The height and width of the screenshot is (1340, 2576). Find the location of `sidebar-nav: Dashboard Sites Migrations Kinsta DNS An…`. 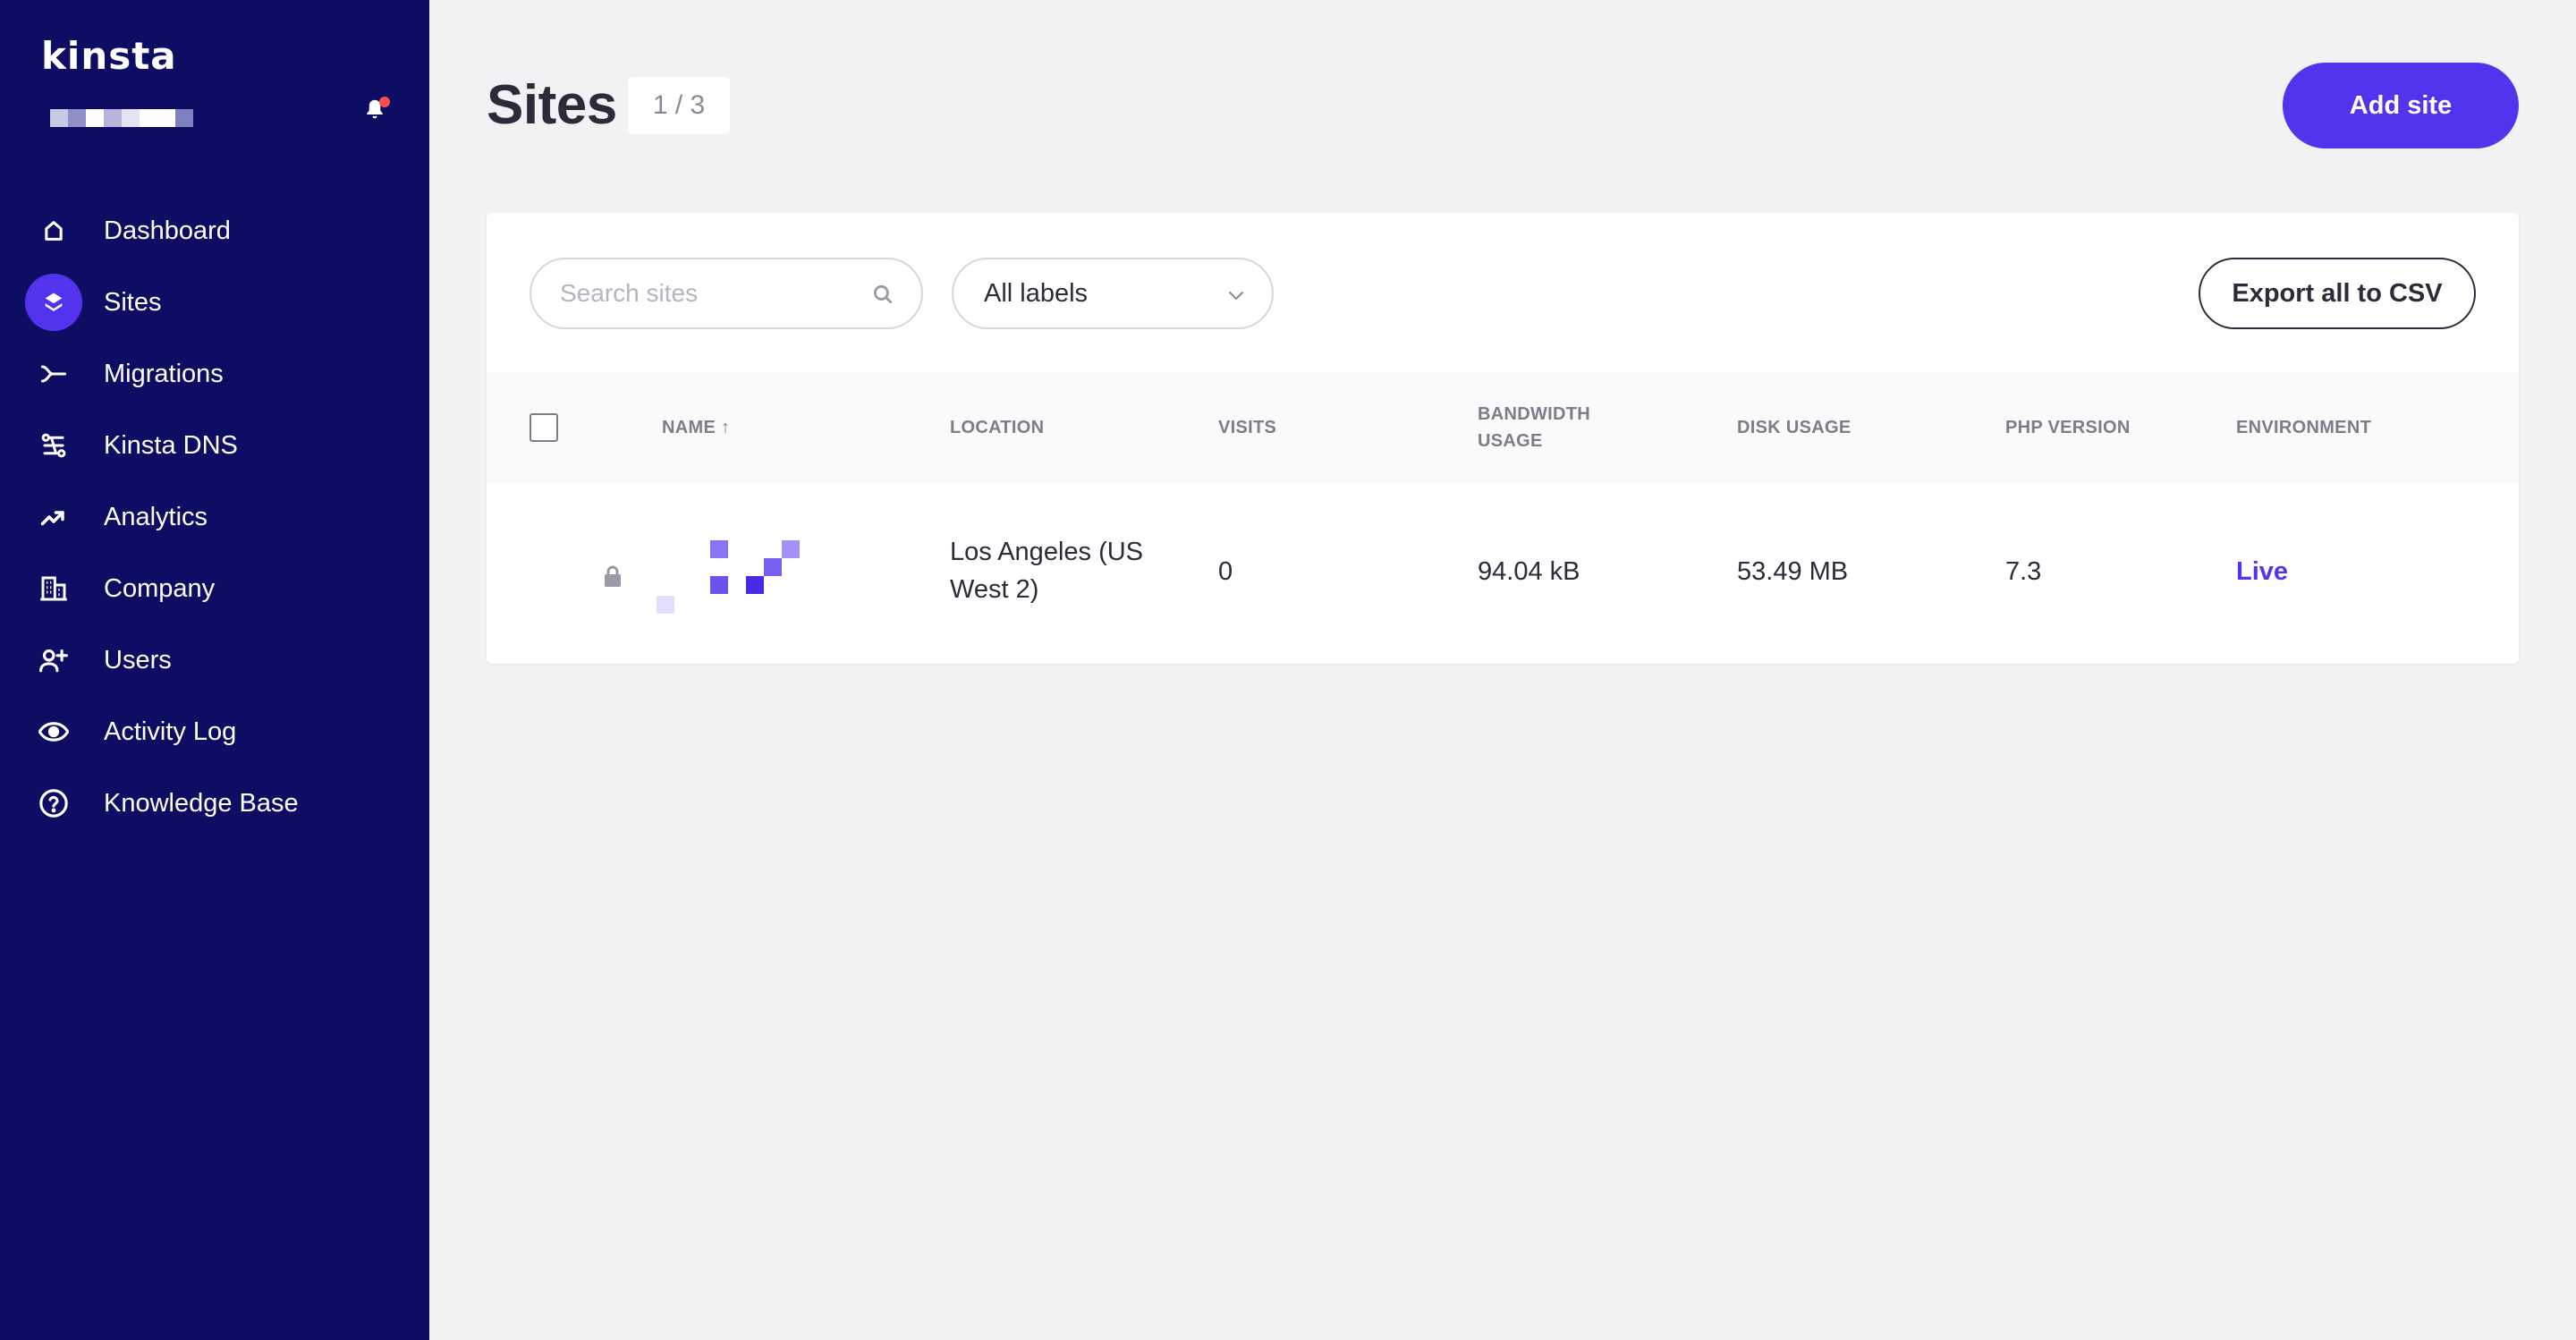

sidebar-nav: Dashboard Sites Migrations Kinsta DNS An… is located at coordinates (222, 517).